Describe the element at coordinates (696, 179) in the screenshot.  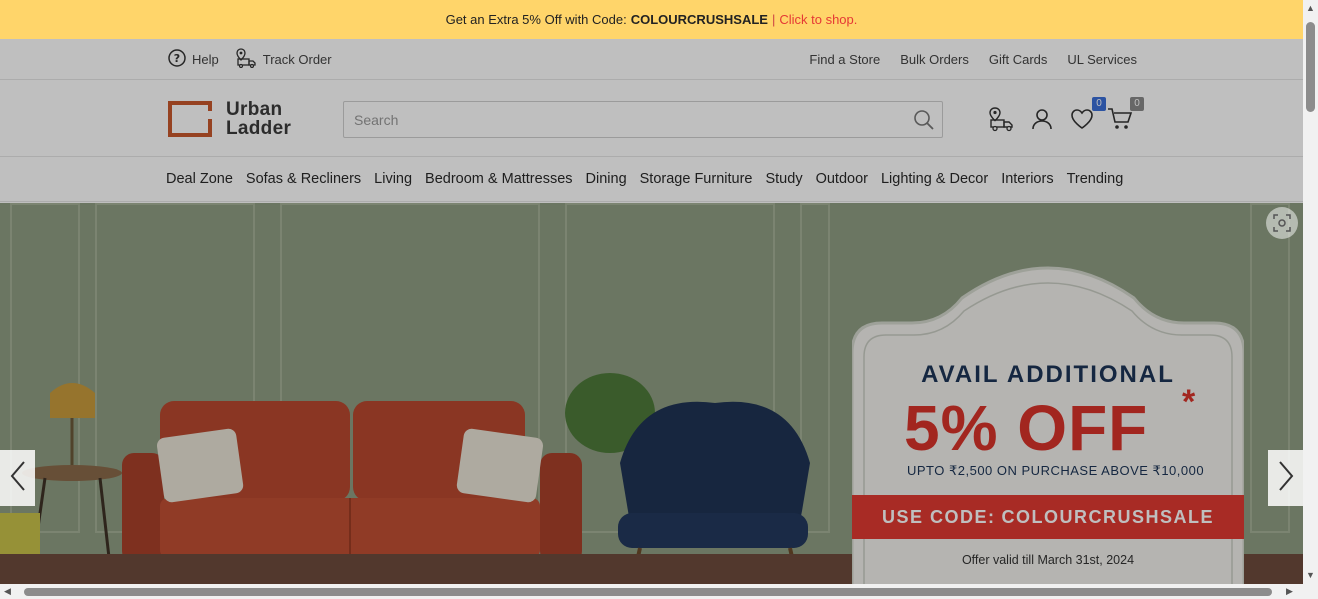
I see `nav-storage-furniture: Storage Furniture` at that location.